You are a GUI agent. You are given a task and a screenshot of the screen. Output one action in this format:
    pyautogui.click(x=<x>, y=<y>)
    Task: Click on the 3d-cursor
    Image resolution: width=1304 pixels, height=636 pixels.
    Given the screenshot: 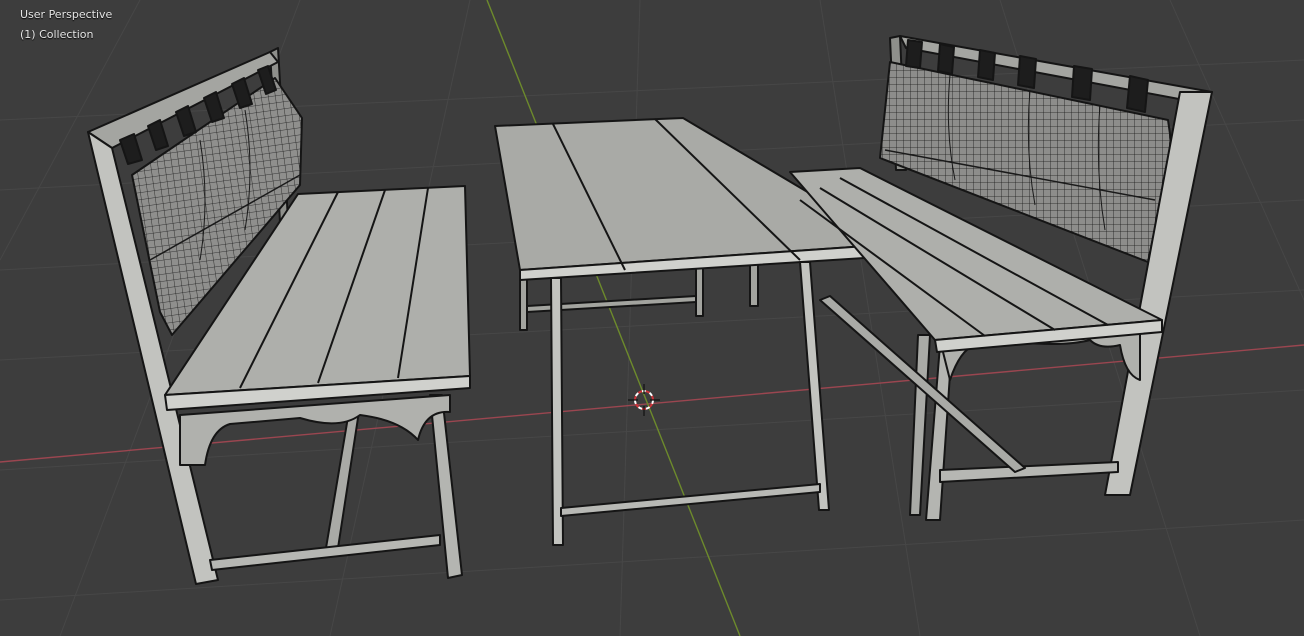 What is the action you would take?
    pyautogui.click(x=644, y=400)
    